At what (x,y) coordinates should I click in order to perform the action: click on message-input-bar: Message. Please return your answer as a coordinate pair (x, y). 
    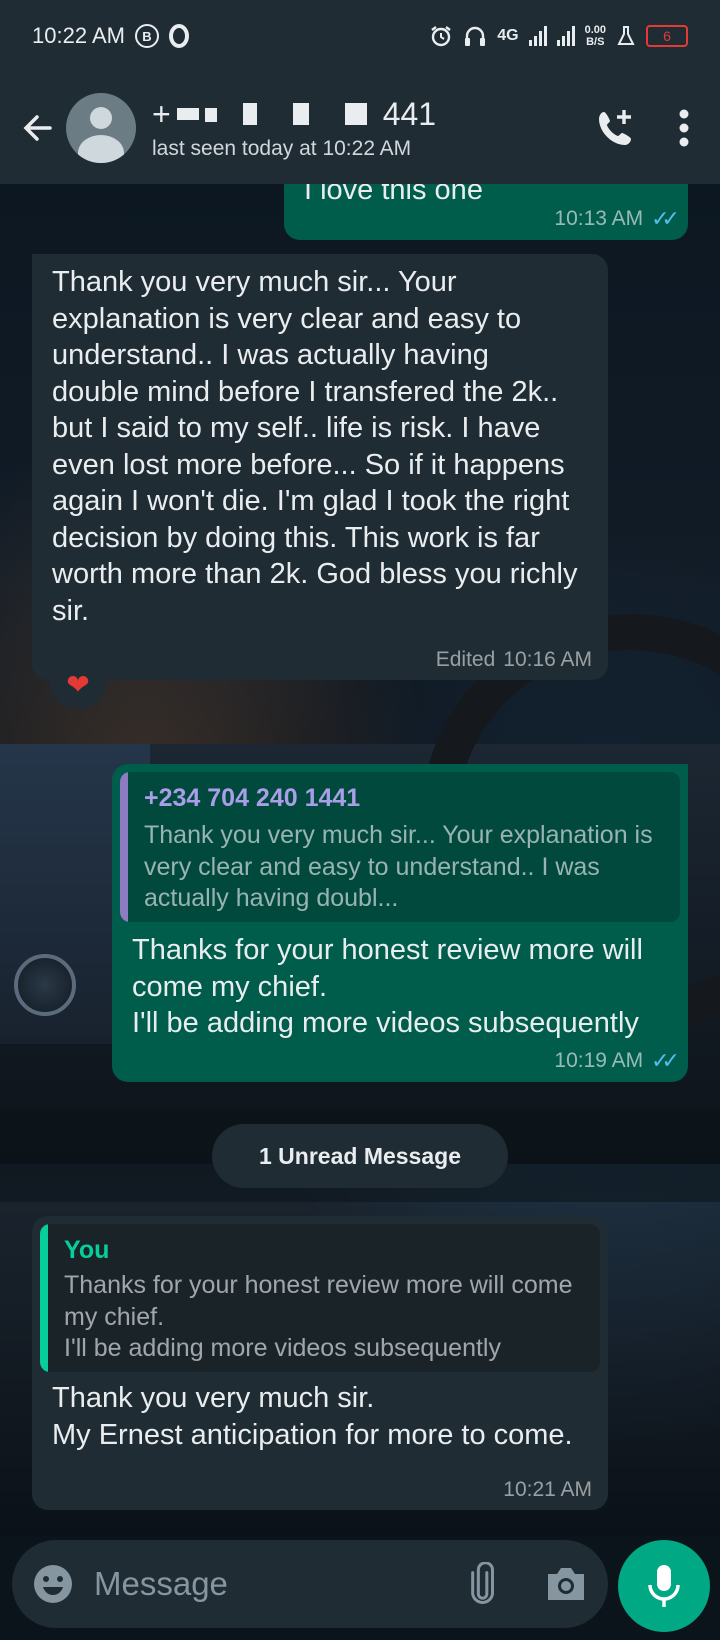
    Looking at the image, I should click on (310, 1584).